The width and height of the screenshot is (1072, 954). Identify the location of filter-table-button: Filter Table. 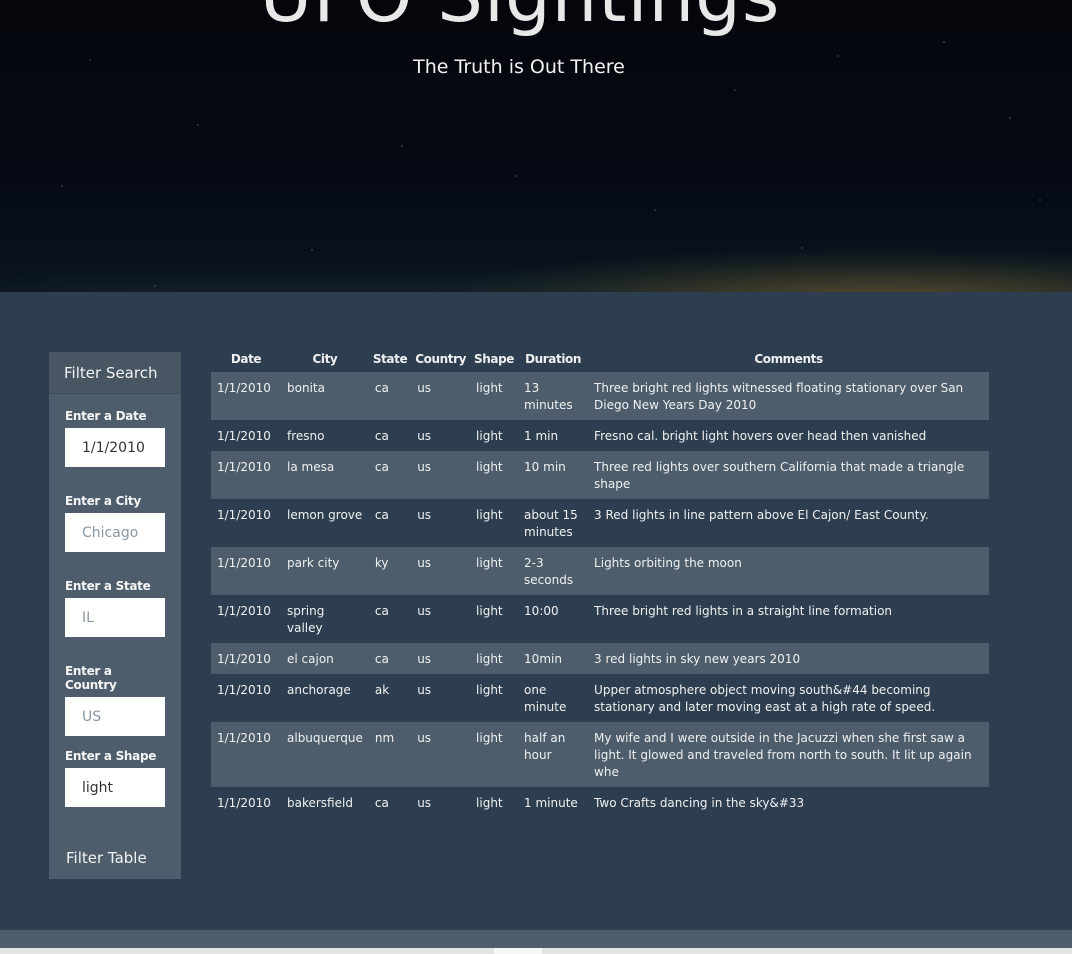
(106, 858).